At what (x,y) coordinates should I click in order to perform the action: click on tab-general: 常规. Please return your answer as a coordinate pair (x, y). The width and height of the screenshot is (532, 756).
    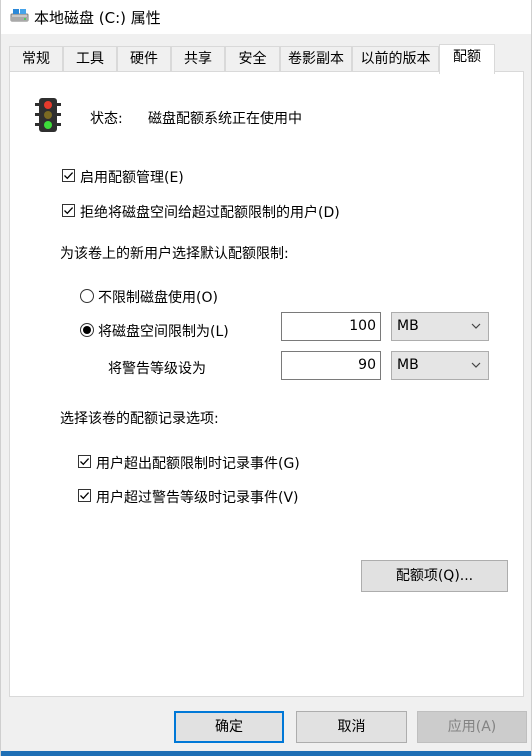
    Looking at the image, I should click on (36, 59).